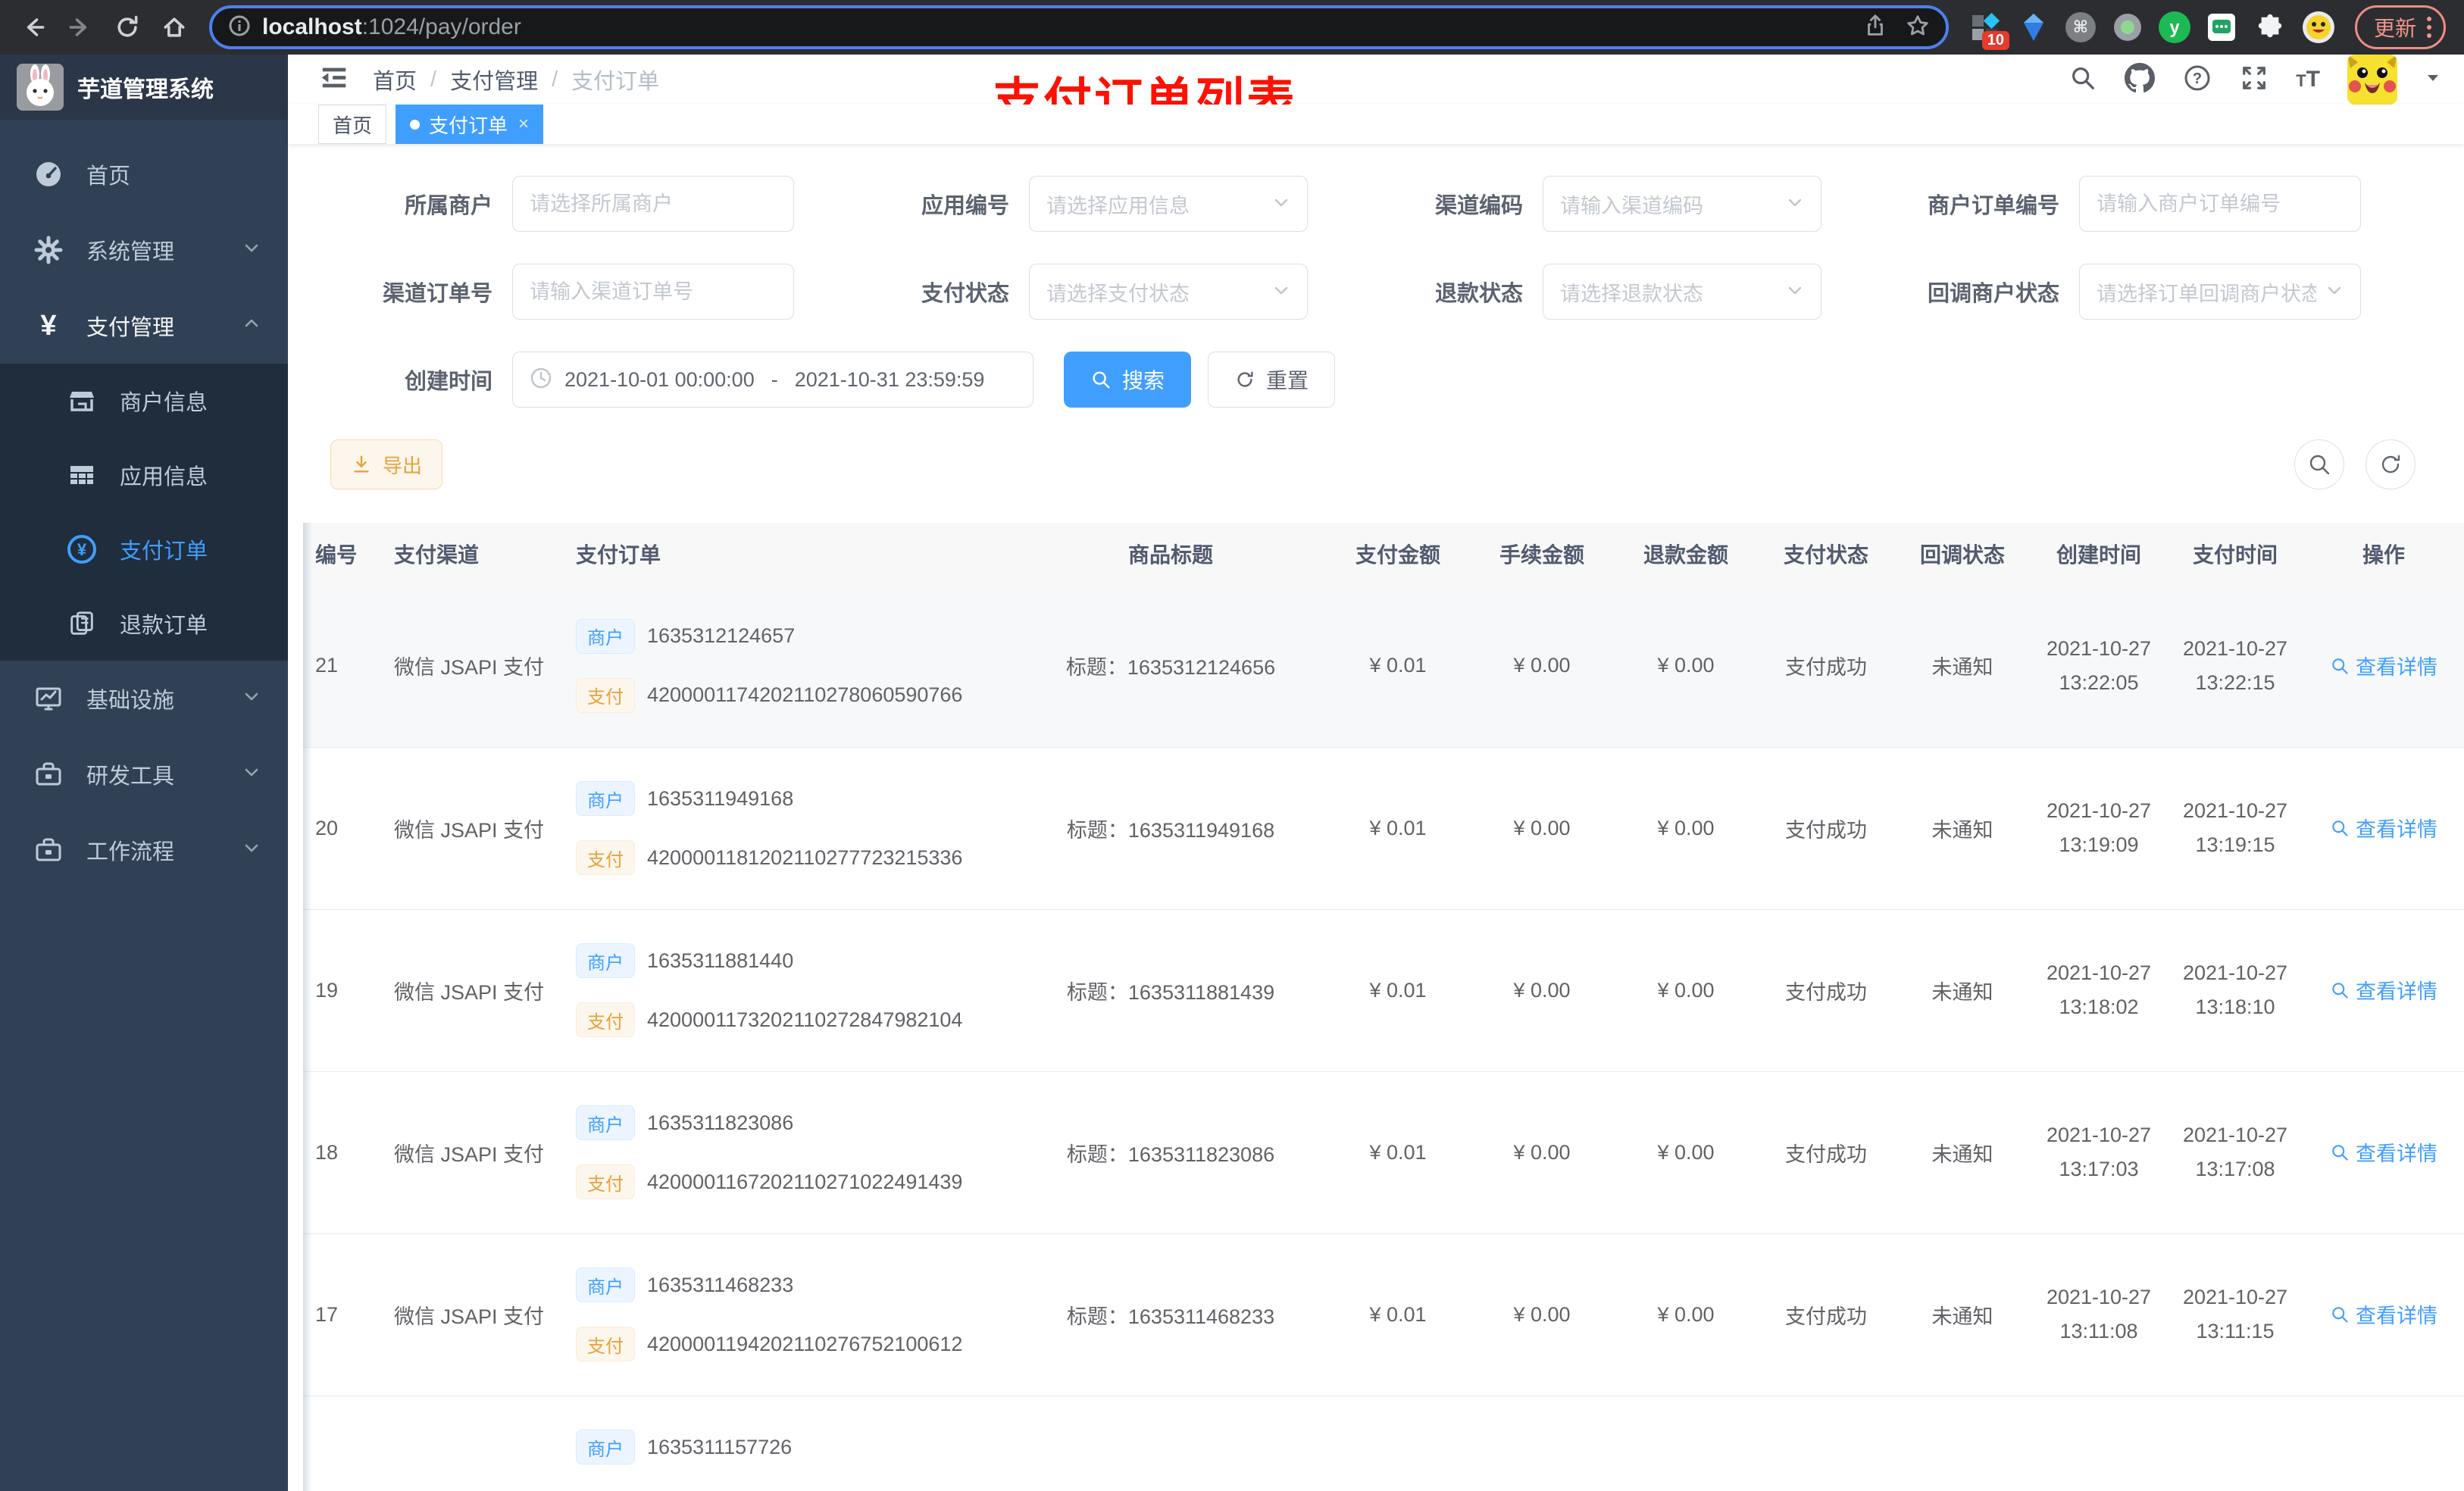 This screenshot has width=2464, height=1491. What do you see at coordinates (1682, 292) in the screenshot?
I see `refund-status-select: 请选择退款状态` at bounding box center [1682, 292].